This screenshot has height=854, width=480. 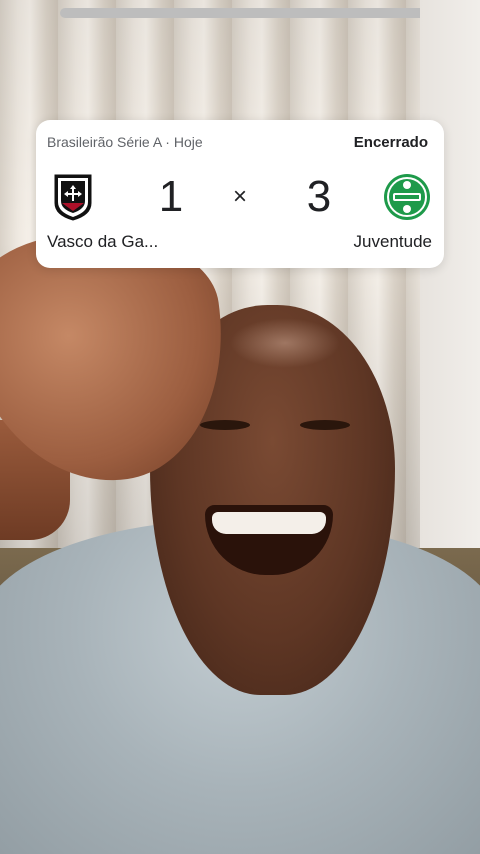 What do you see at coordinates (407, 197) in the screenshot?
I see `juventude-crest-icon` at bounding box center [407, 197].